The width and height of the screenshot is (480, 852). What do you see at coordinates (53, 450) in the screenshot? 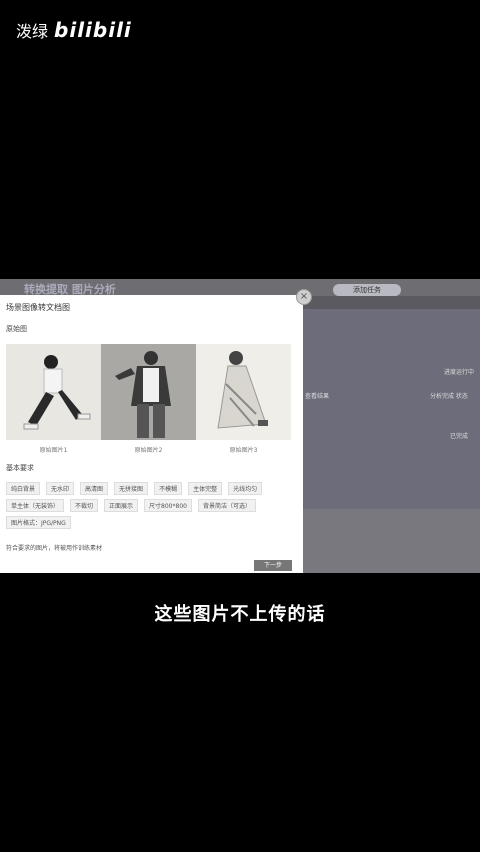
I see `photo-caption: 原始图片1` at bounding box center [53, 450].